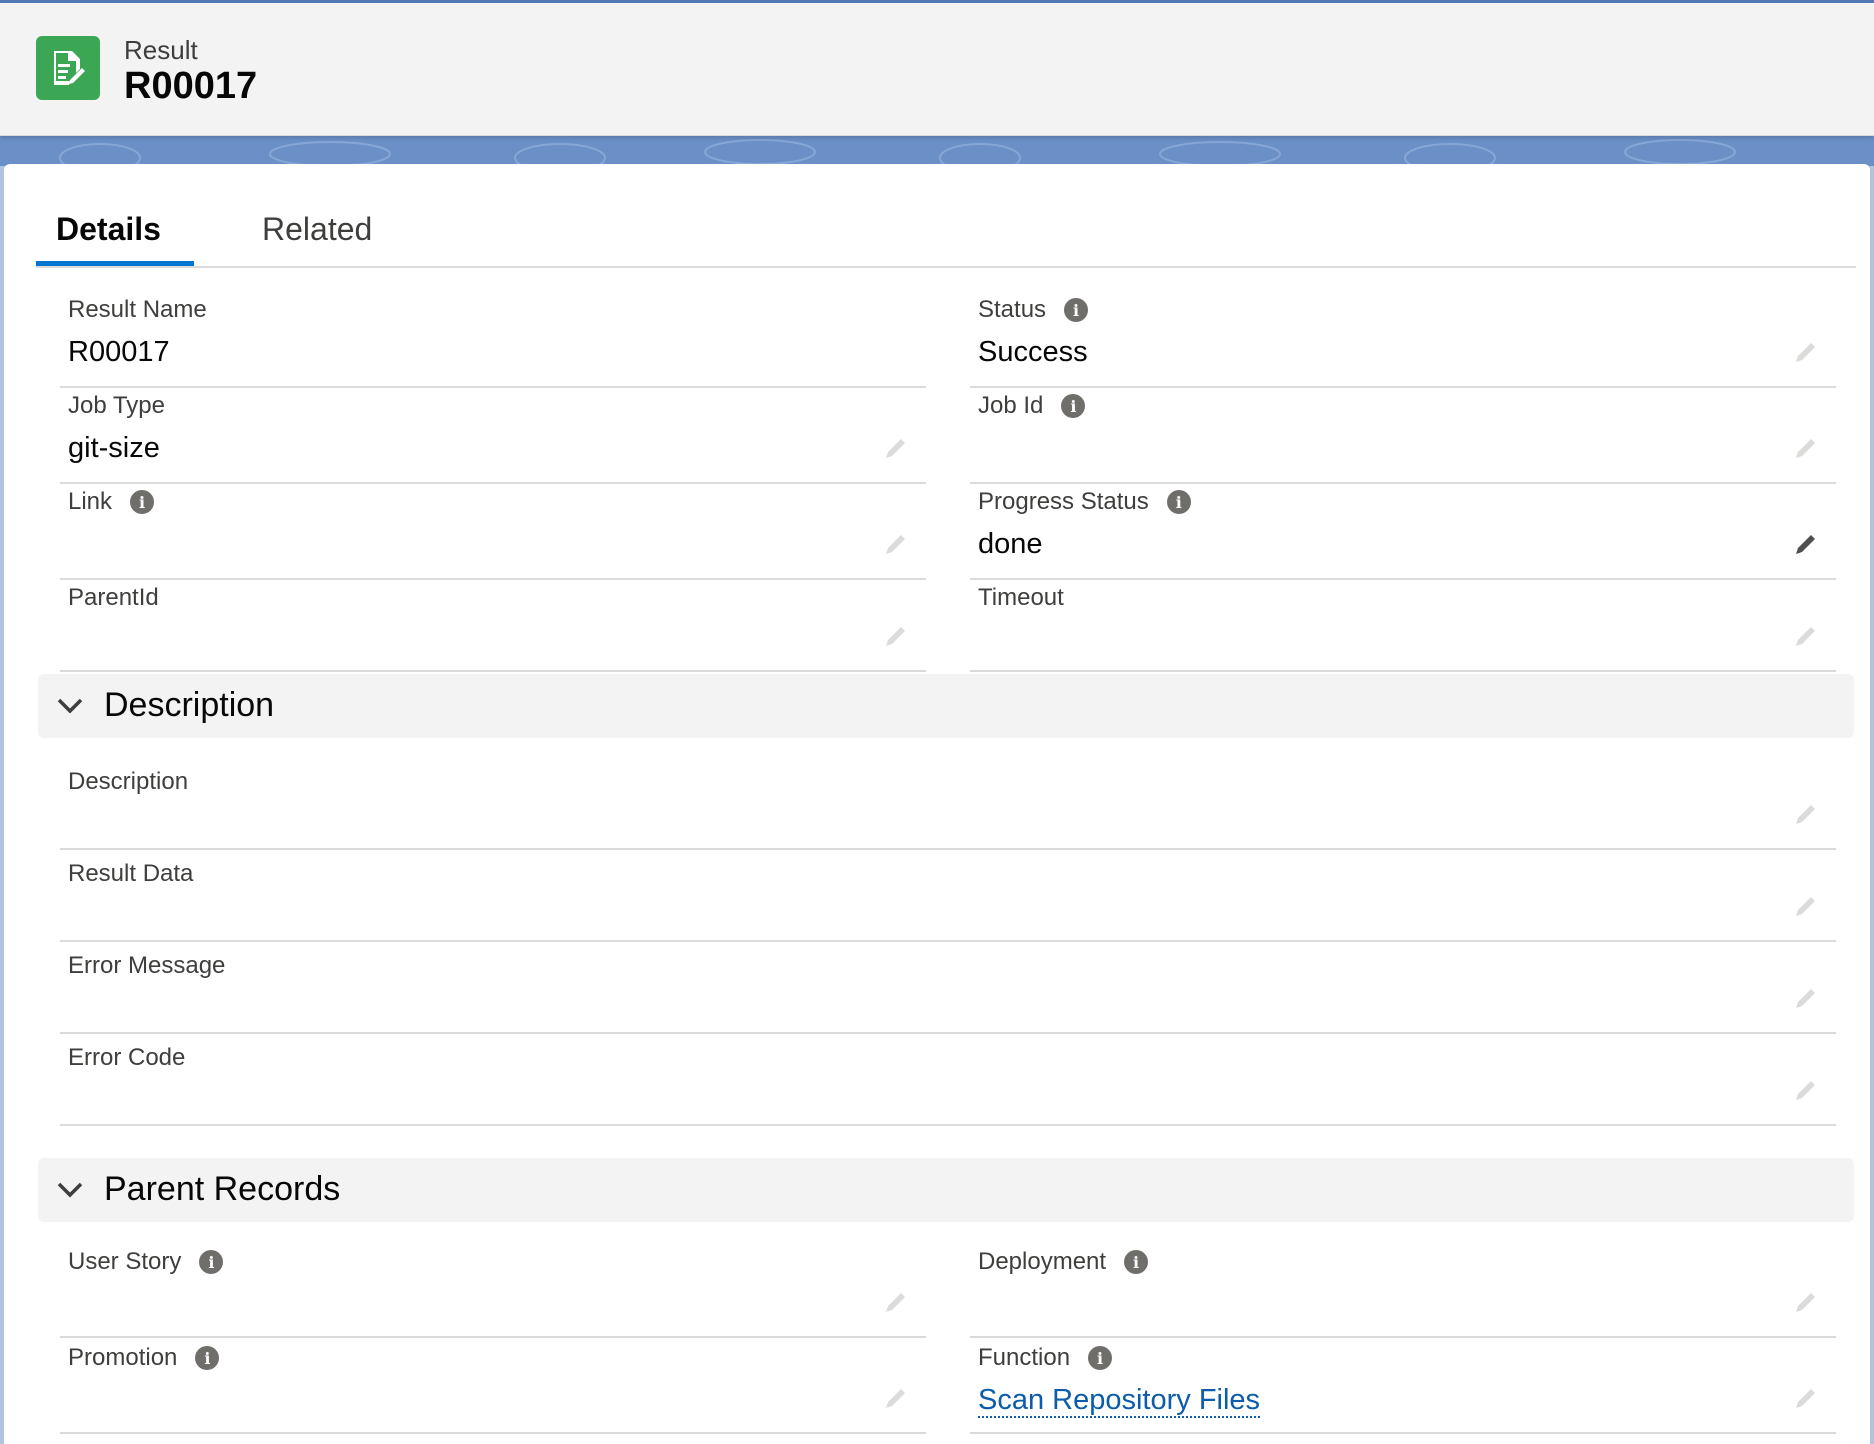 This screenshot has width=1874, height=1444. Describe the element at coordinates (1084, 502) in the screenshot. I see `field-label: Progress Status i` at that location.